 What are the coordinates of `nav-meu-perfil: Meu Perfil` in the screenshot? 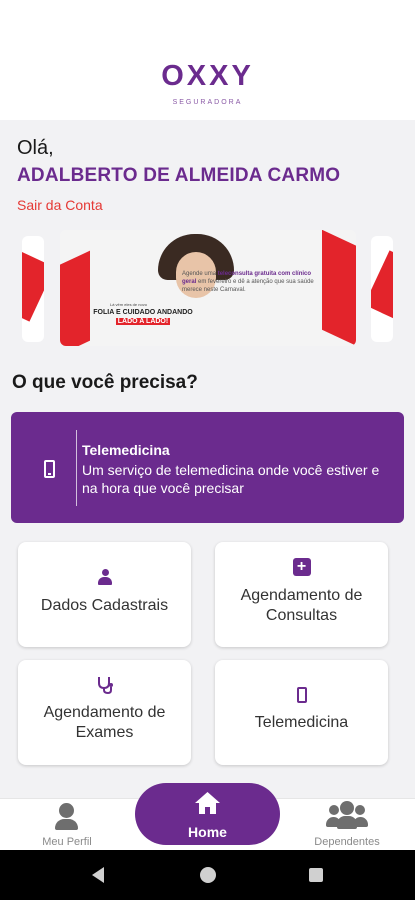 It's located at (67, 825).